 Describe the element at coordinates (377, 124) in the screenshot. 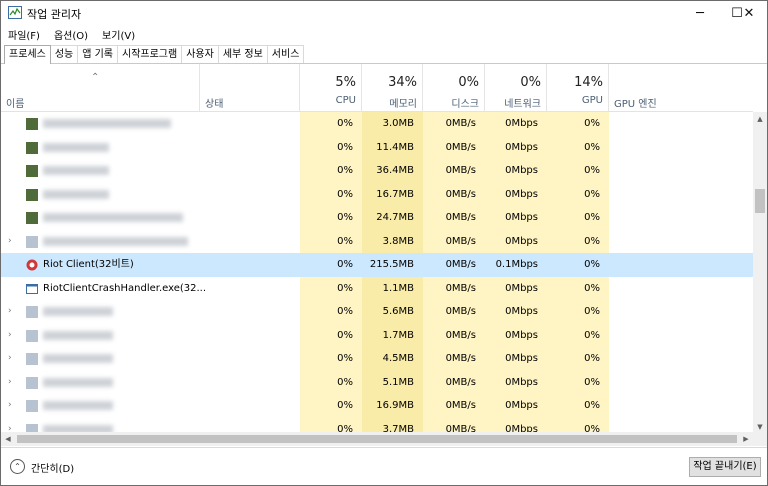

I see `table-row: 0% 3.0MB 0MB/s 0Mbps 0%` at that location.